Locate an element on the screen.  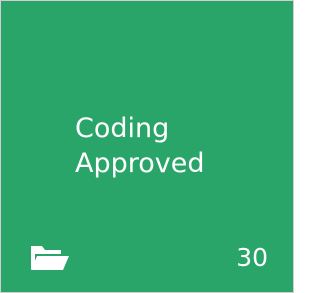
tile-title-line-1: Coding is located at coordinates (122, 128).